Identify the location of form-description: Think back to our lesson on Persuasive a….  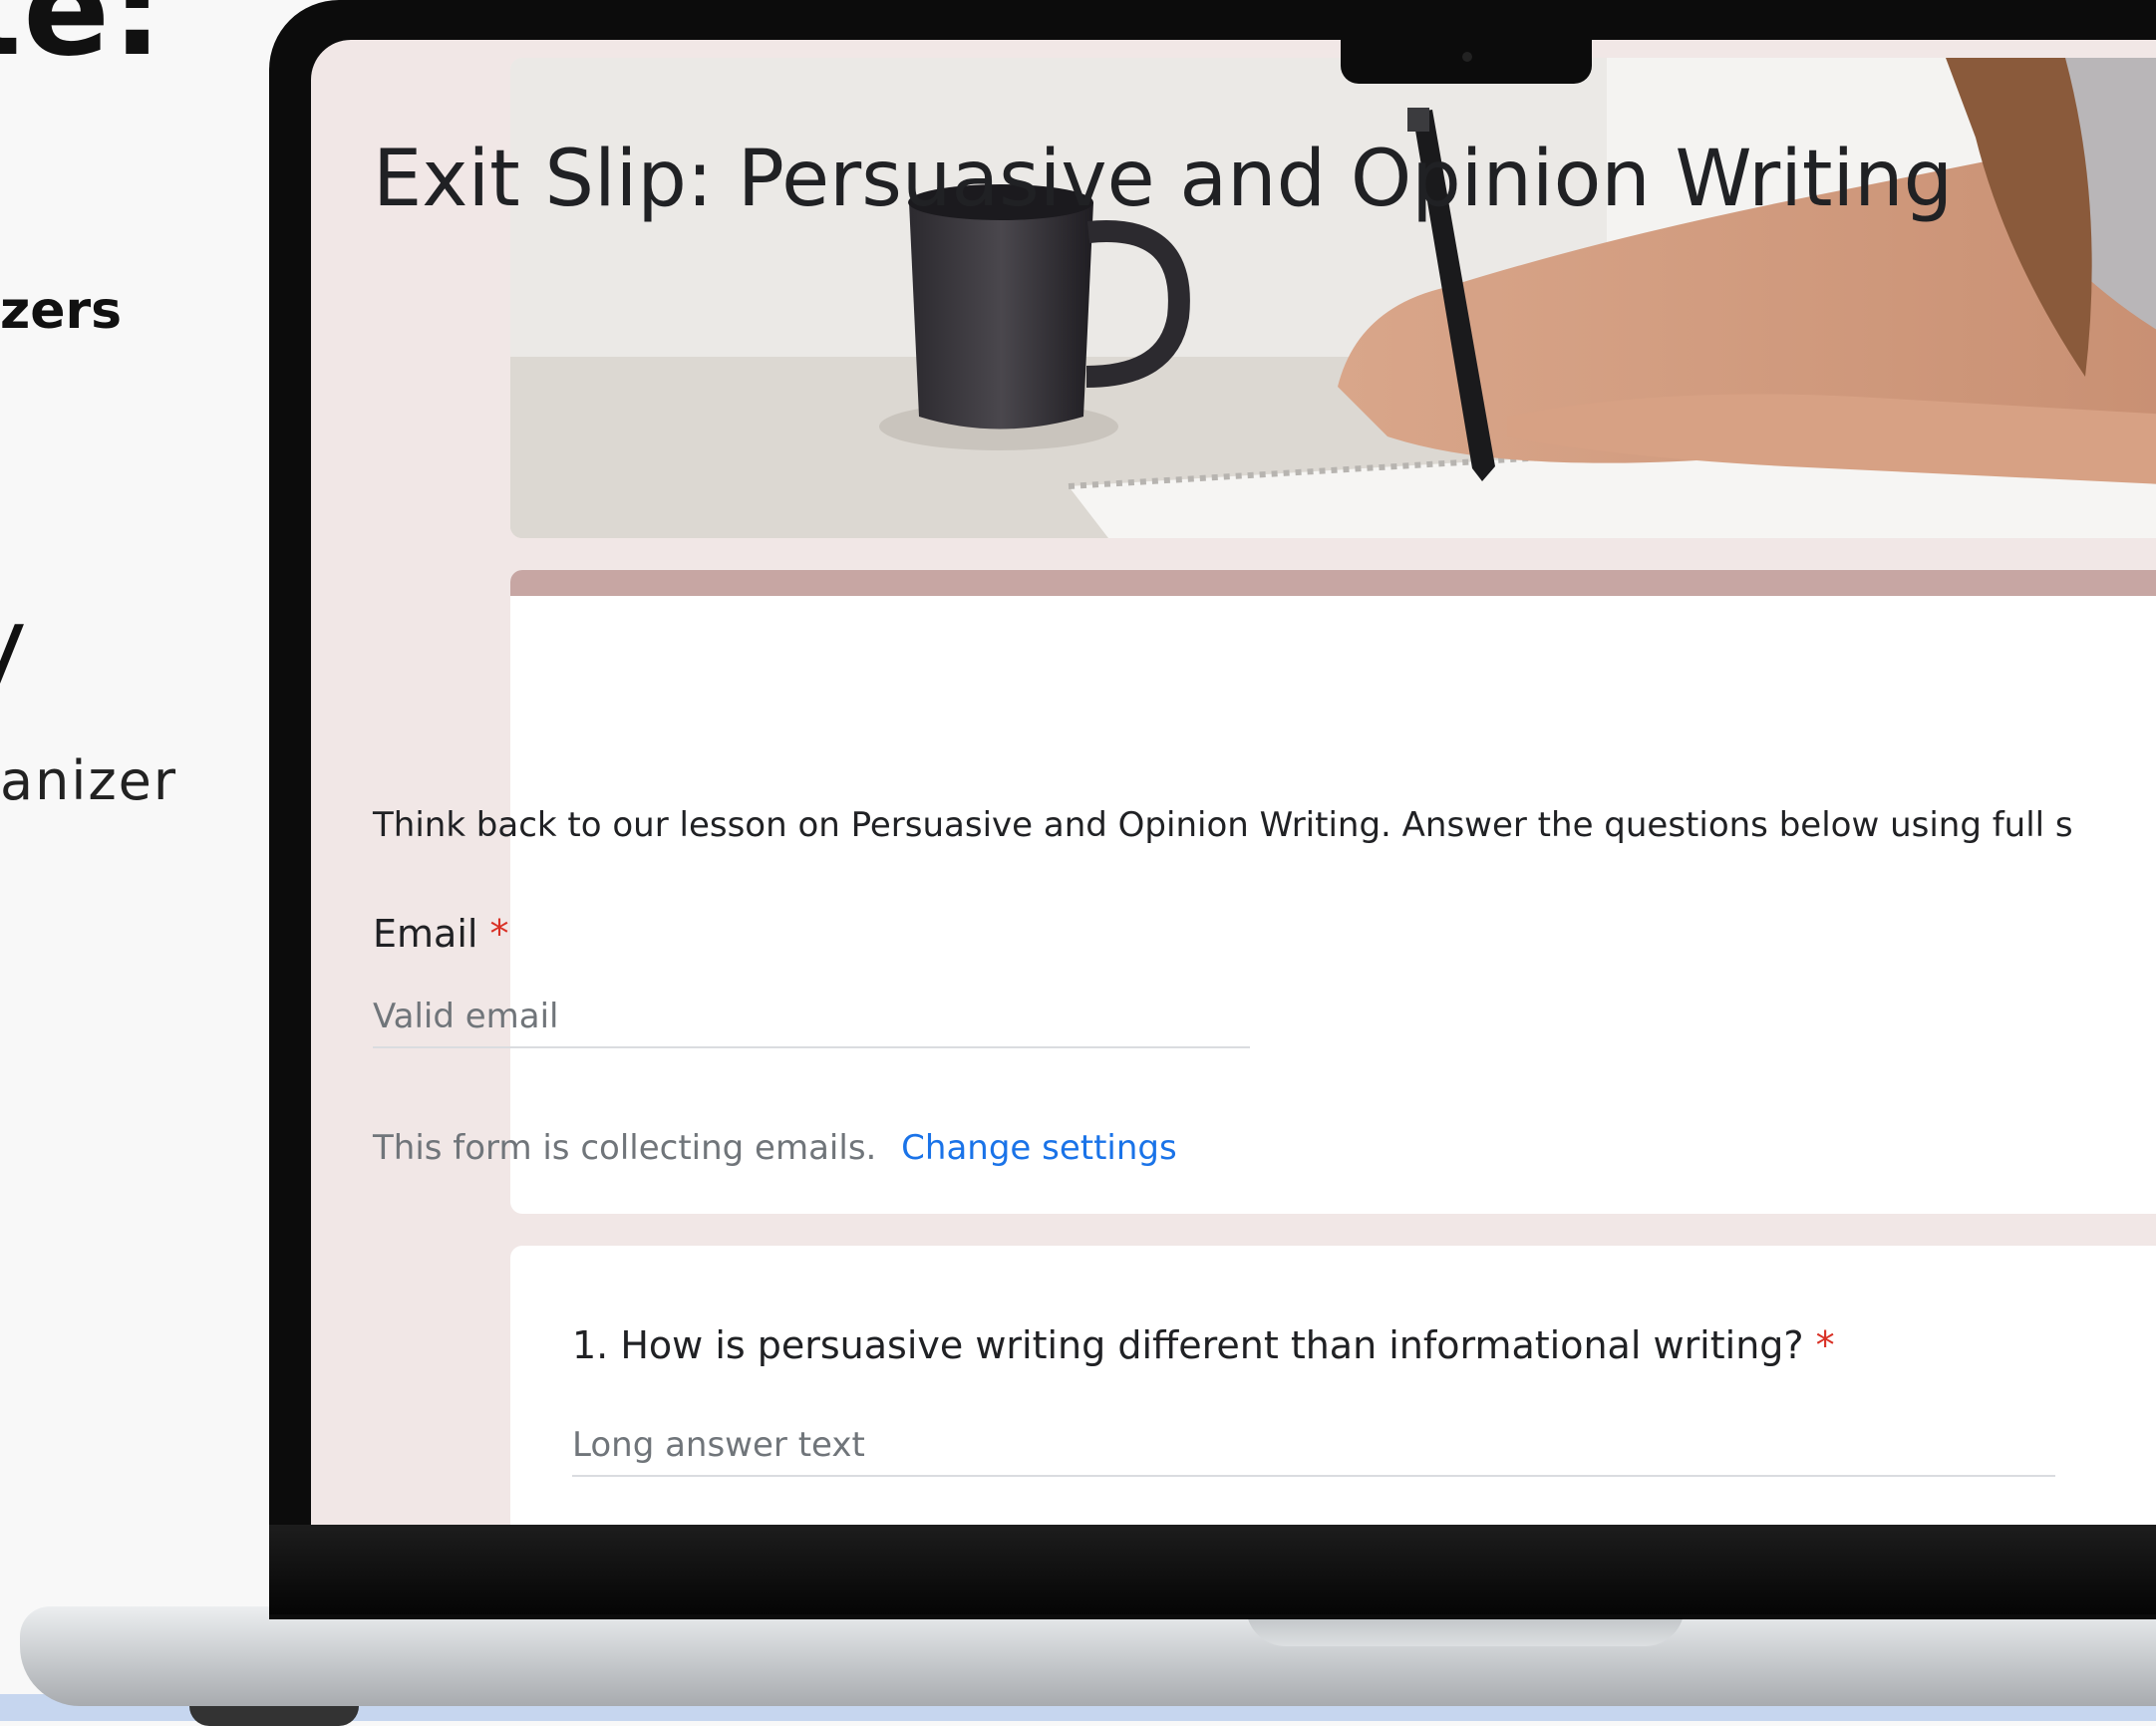
(1223, 825).